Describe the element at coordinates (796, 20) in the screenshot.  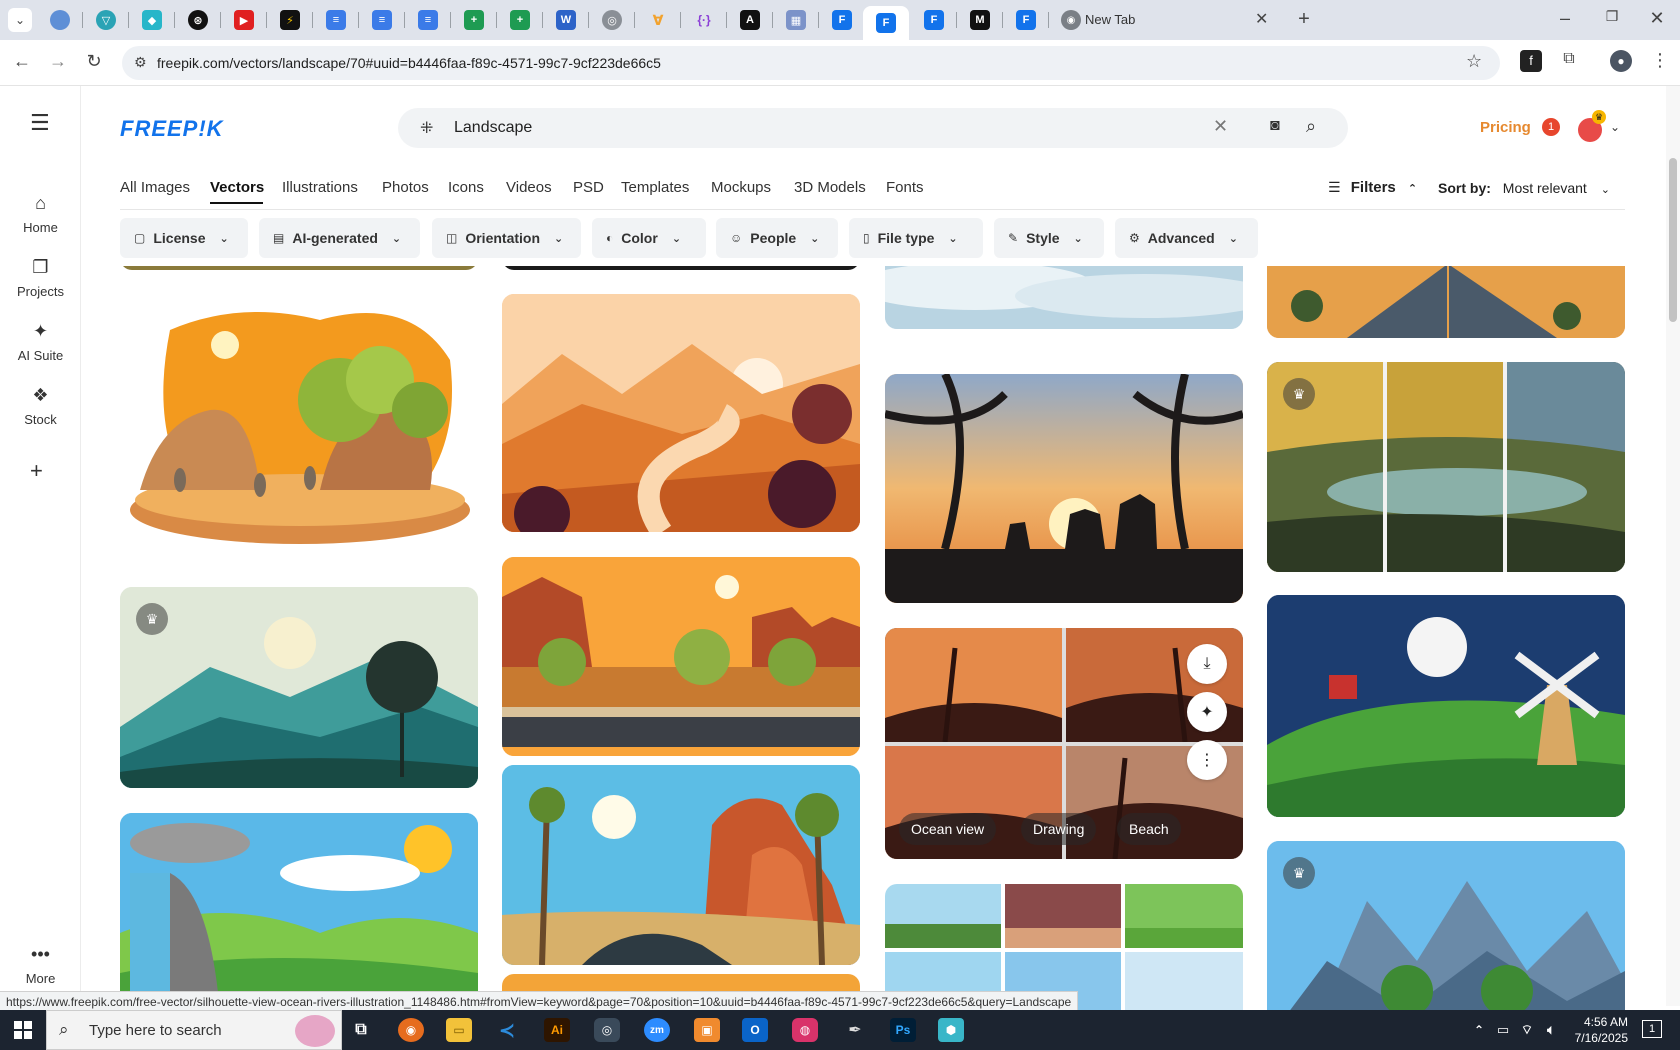
I see `tab-favicon-8: ▦` at that location.